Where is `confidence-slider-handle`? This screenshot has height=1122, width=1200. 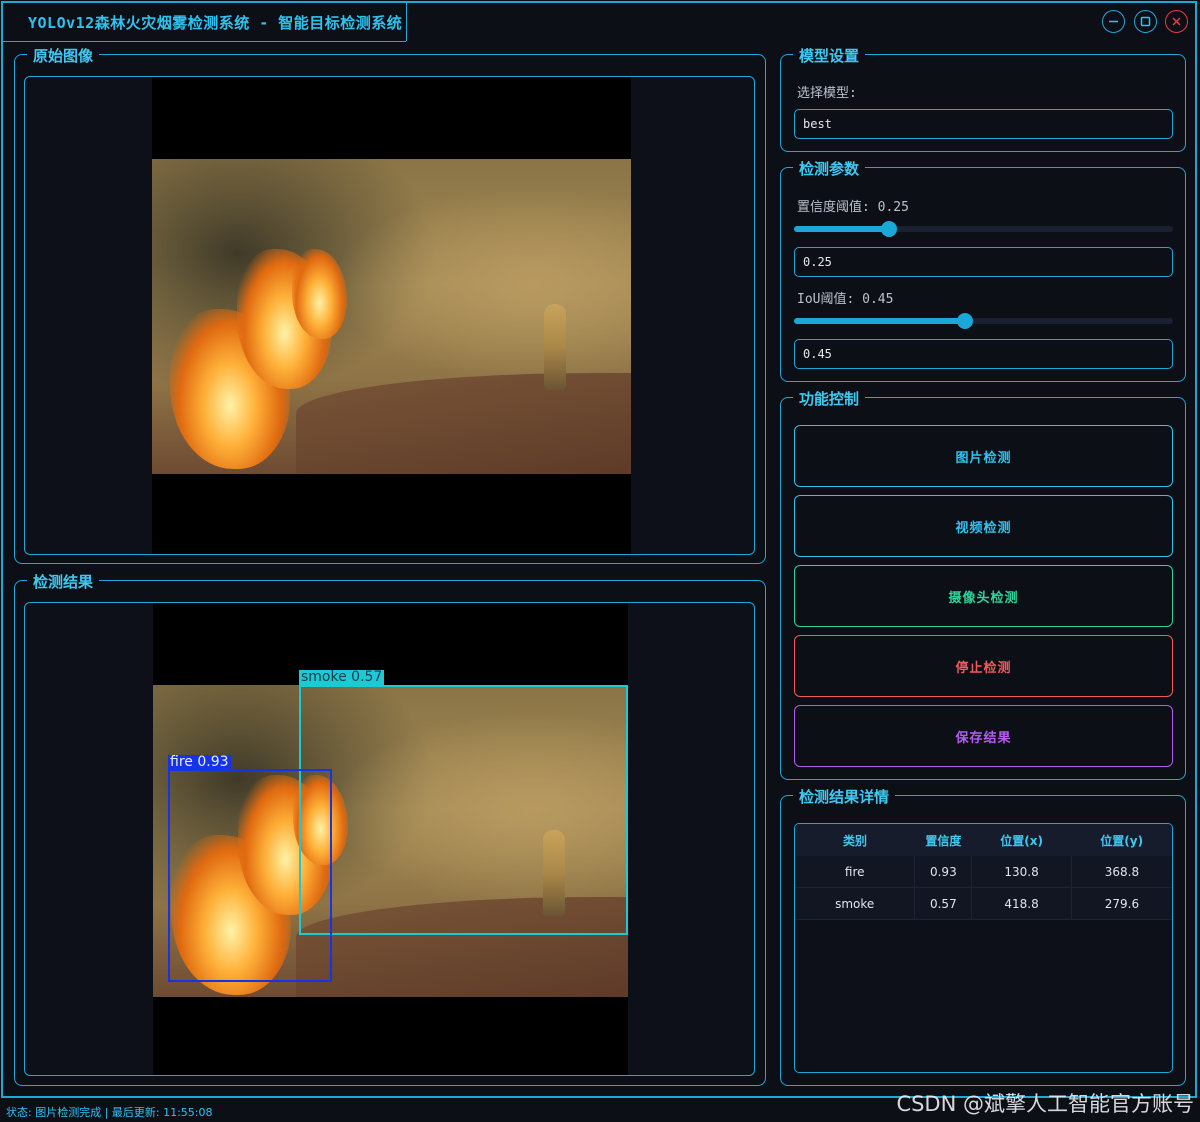
confidence-slider-handle is located at coordinates (888, 229).